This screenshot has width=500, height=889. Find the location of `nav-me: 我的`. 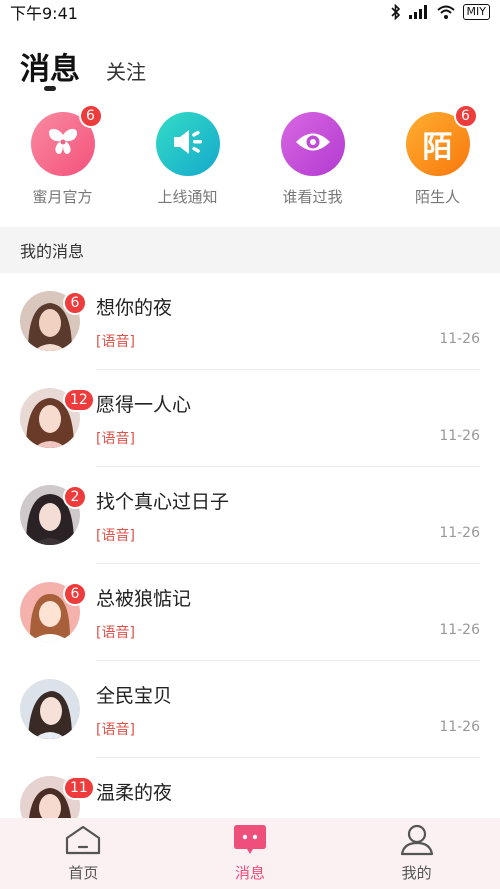

nav-me: 我的 is located at coordinates (417, 853).